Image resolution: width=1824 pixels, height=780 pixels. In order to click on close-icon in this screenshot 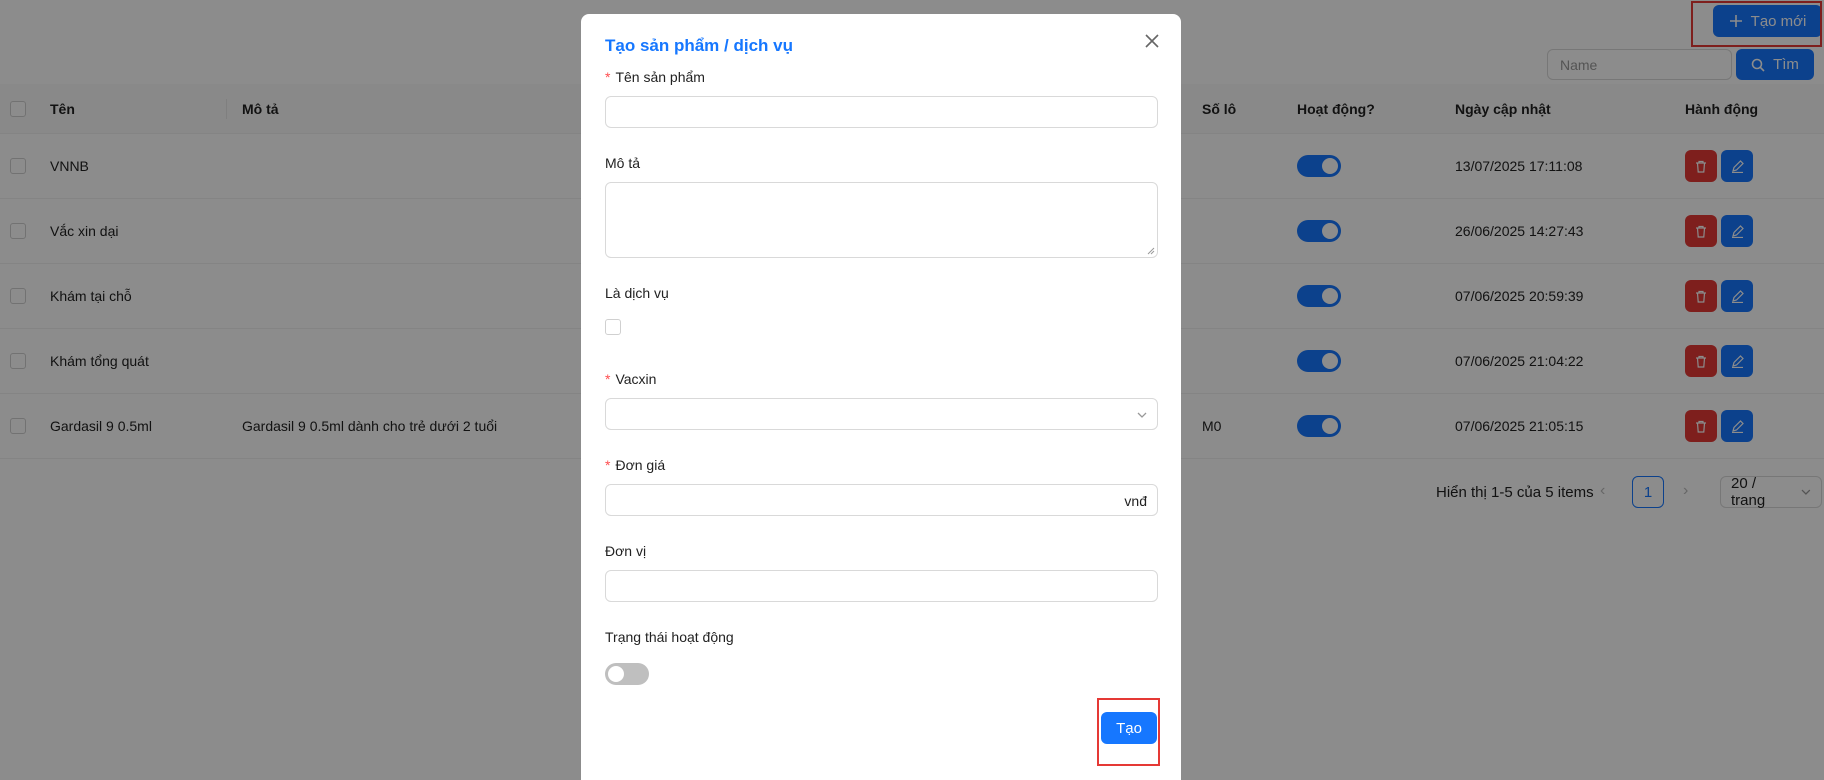, I will do `click(1152, 41)`.